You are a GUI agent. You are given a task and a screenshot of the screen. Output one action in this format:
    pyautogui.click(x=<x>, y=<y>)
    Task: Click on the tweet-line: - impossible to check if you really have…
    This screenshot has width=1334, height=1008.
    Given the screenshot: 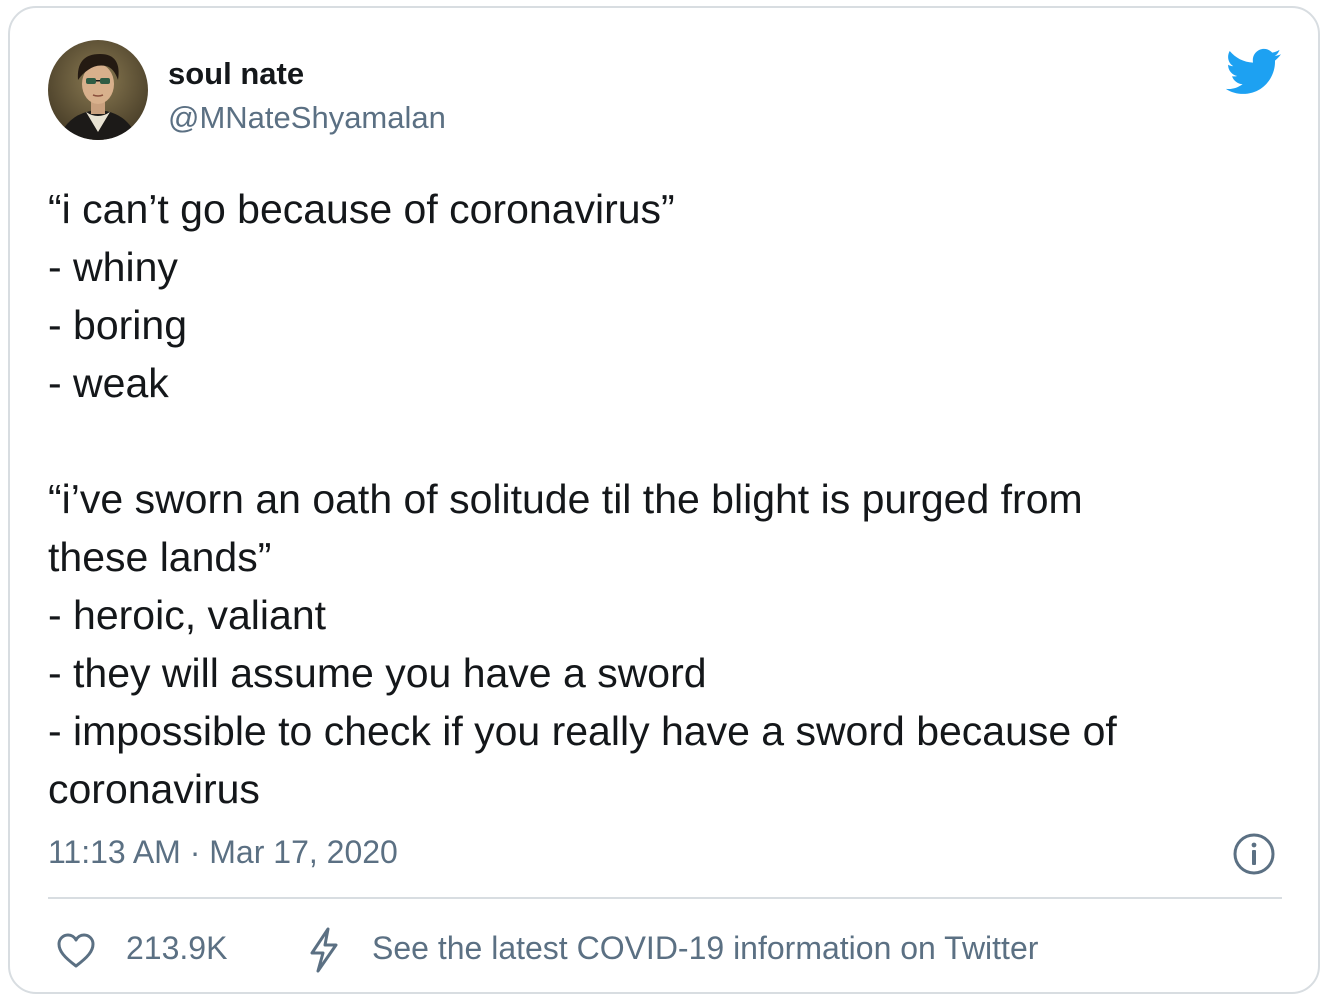 What is the action you would take?
    pyautogui.click(x=582, y=731)
    